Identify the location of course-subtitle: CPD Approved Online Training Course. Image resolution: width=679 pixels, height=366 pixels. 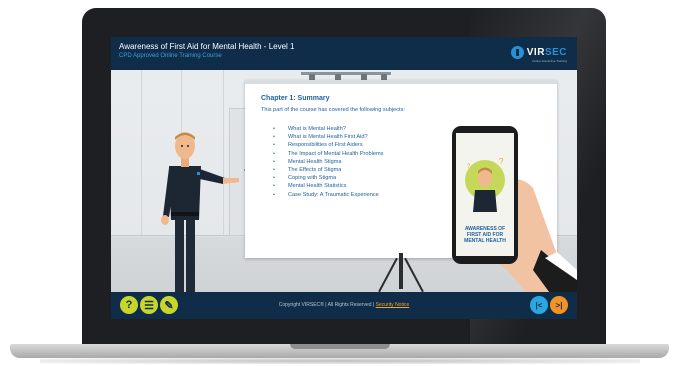
(170, 56).